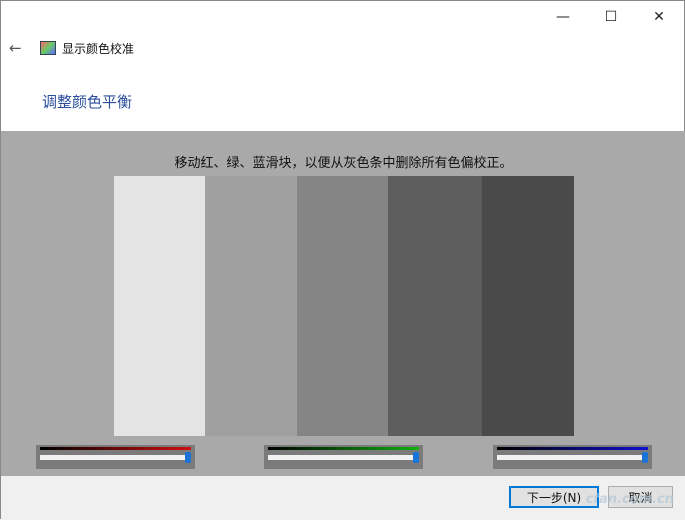 The width and height of the screenshot is (685, 520). Describe the element at coordinates (343, 498) in the screenshot. I see `footer: 下一步(N) 取消 cfan.com.cn` at that location.